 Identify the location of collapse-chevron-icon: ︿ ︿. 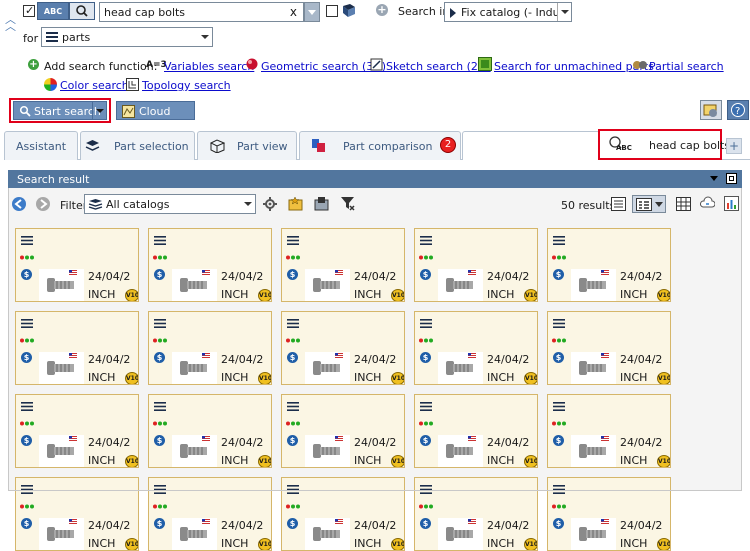
(11, 23).